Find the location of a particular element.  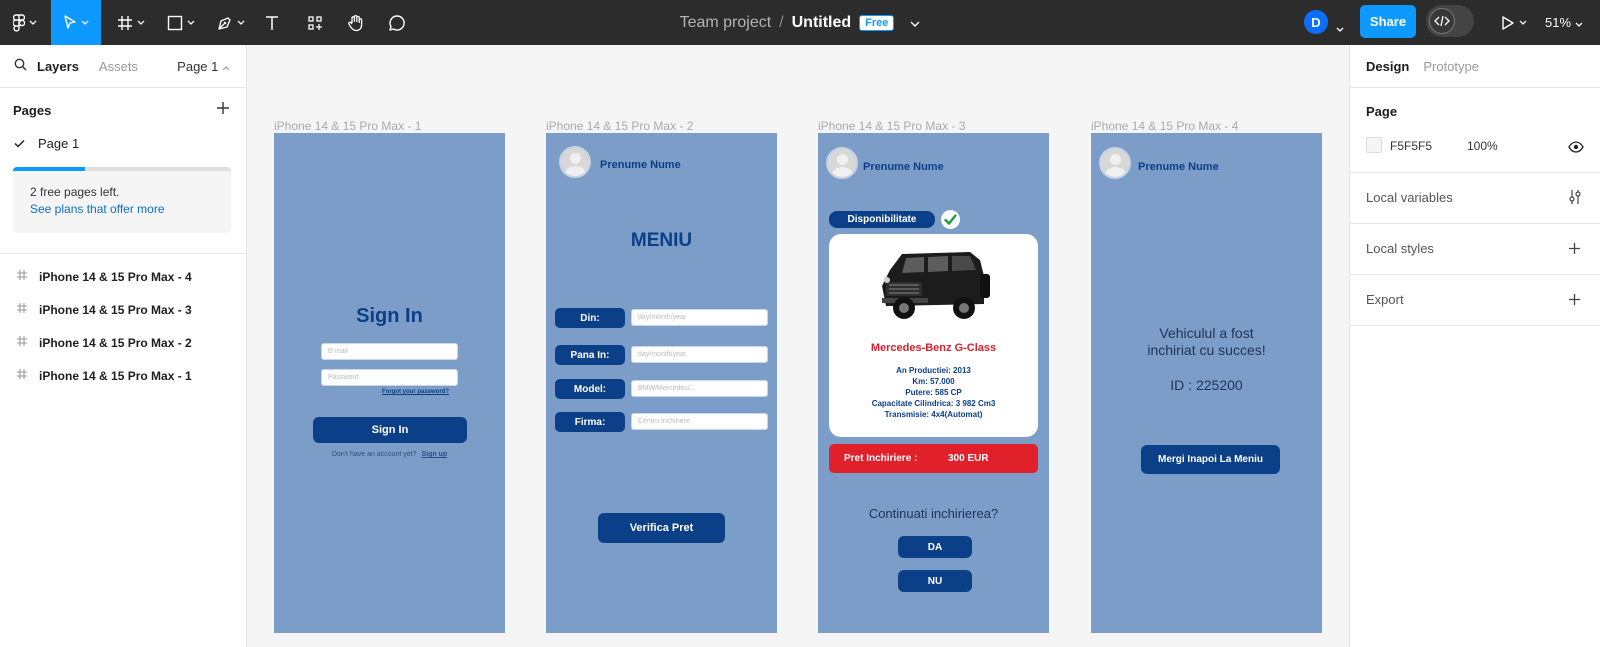

local-styles-section: Local styles is located at coordinates (1475, 249).